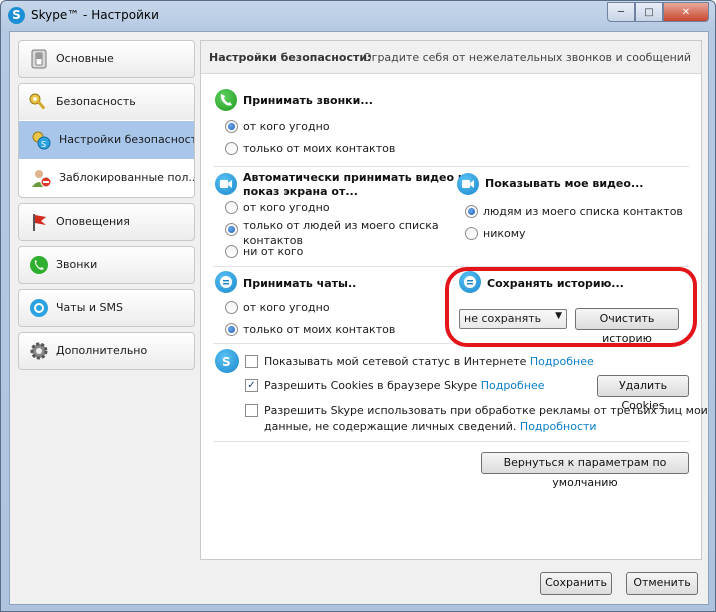 Image resolution: width=716 pixels, height=612 pixels. I want to click on window-controls: ─ □ ✕, so click(658, 12).